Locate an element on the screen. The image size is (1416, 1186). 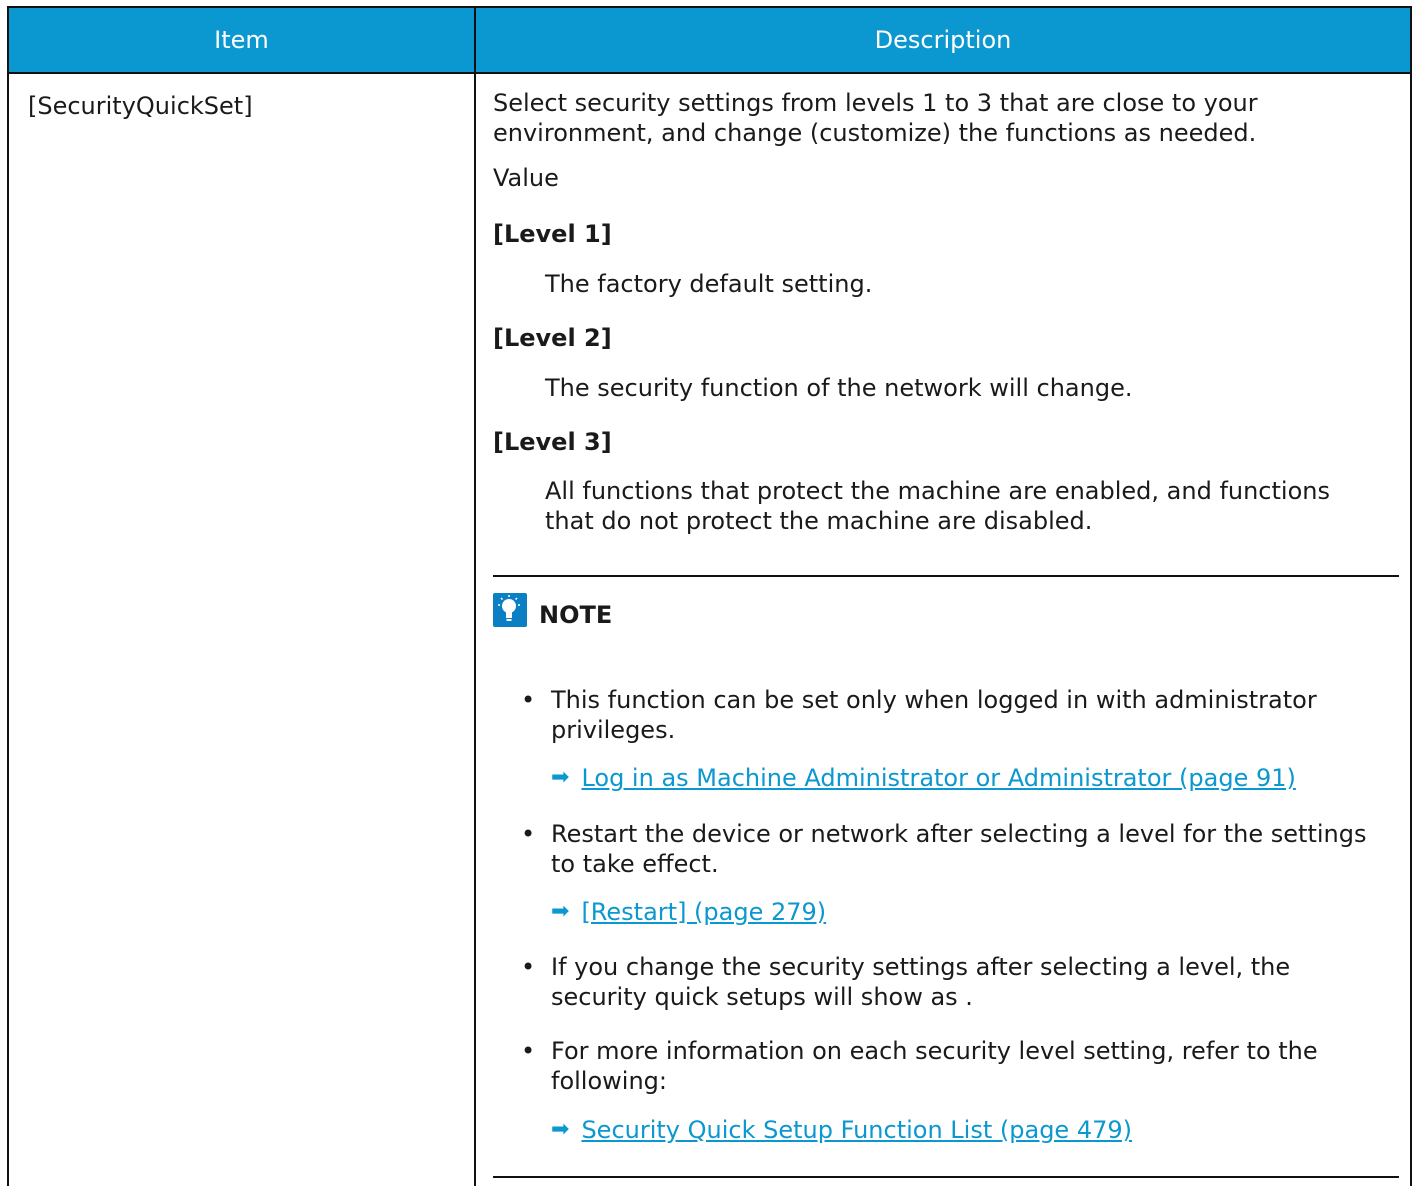
item-name: [SecurityQuickSet] is located at coordinates (140, 106).